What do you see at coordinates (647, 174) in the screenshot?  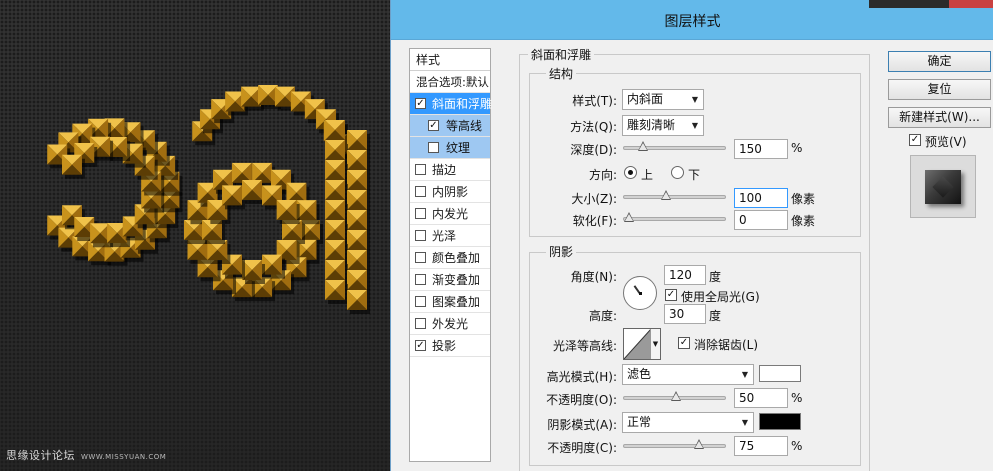 I see `direction-up-label: 上` at bounding box center [647, 174].